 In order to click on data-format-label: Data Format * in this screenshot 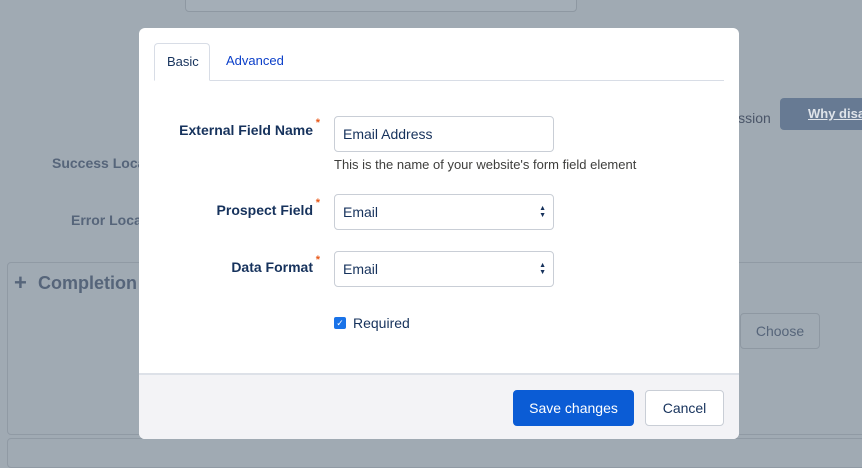, I will do `click(275, 264)`.